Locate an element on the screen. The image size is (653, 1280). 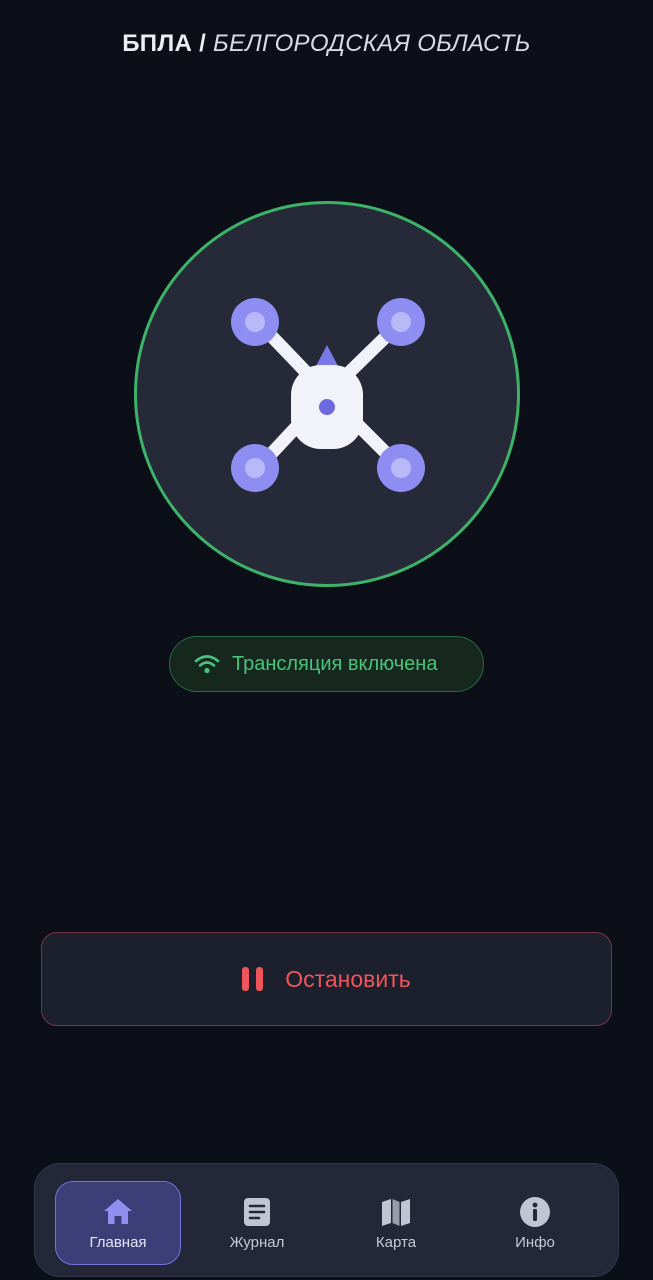
pause-icon is located at coordinates (253, 979).